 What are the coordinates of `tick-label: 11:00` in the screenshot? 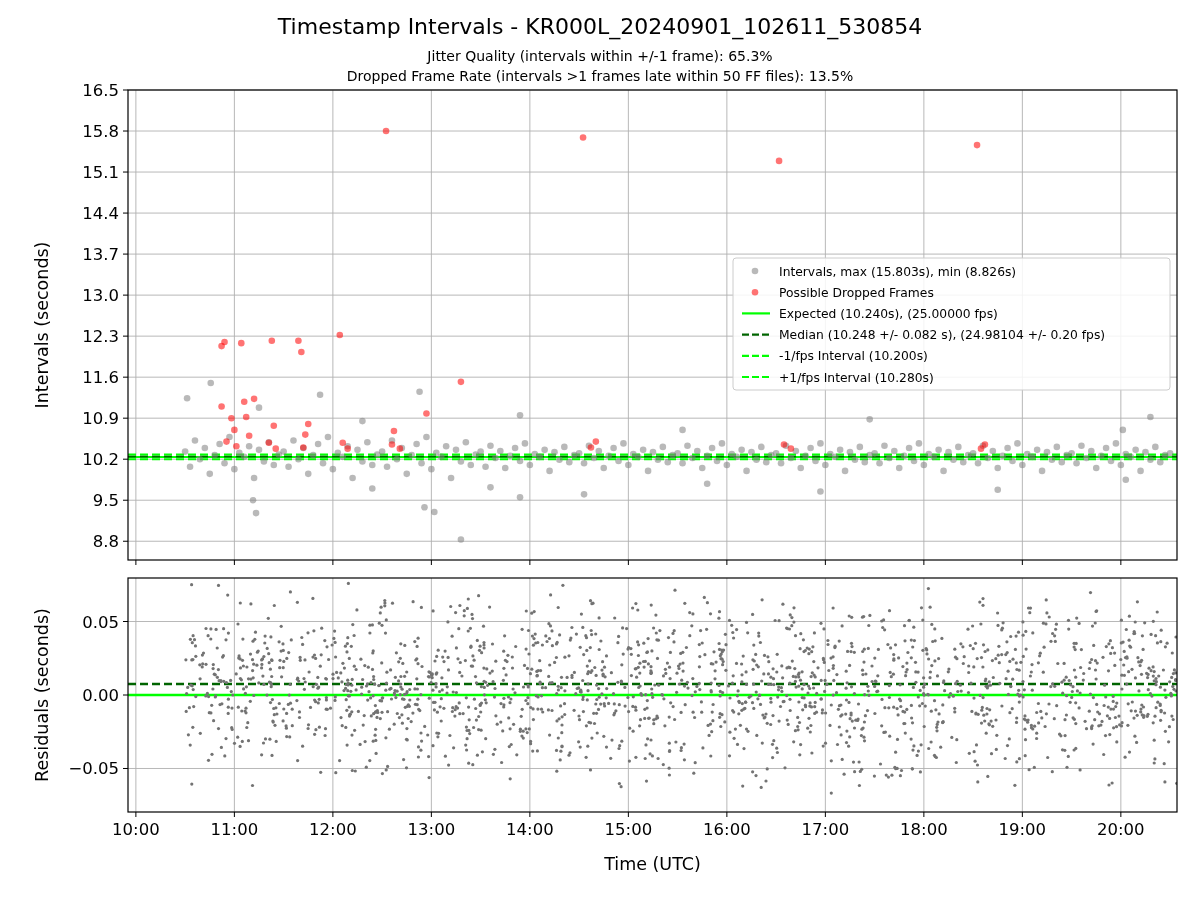 It's located at (234, 829).